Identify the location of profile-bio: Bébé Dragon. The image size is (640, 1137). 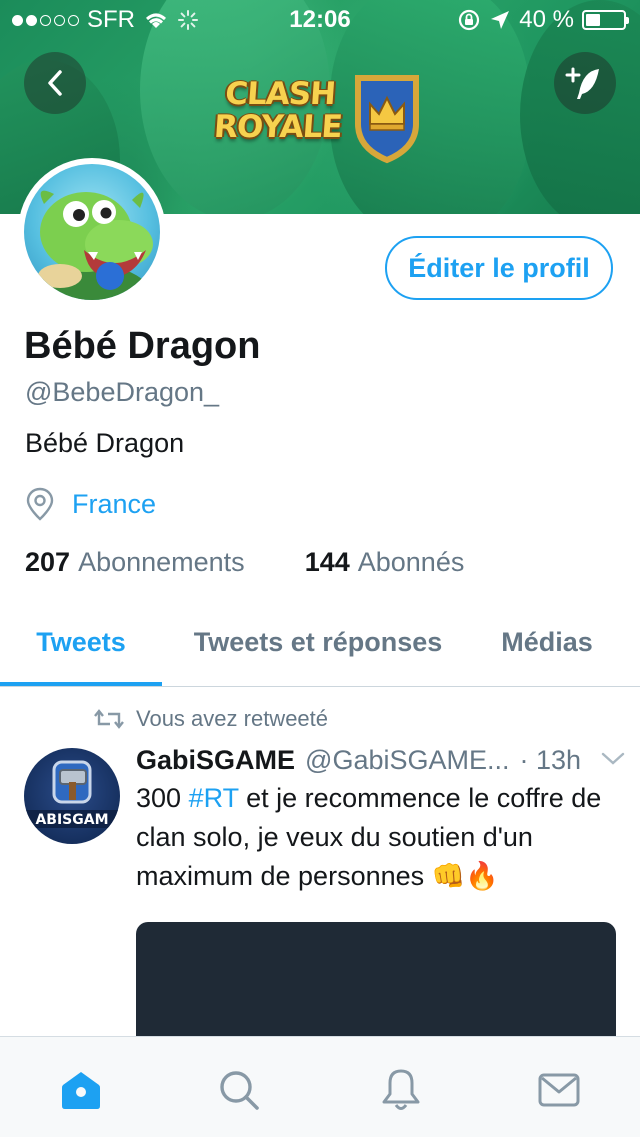
(105, 443).